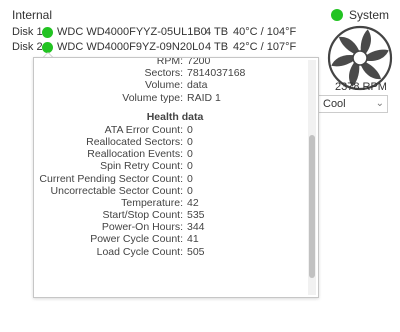 This screenshot has width=400, height=332. Describe the element at coordinates (143, 129) in the screenshot. I see `health-key: ATA Error Count:` at that location.